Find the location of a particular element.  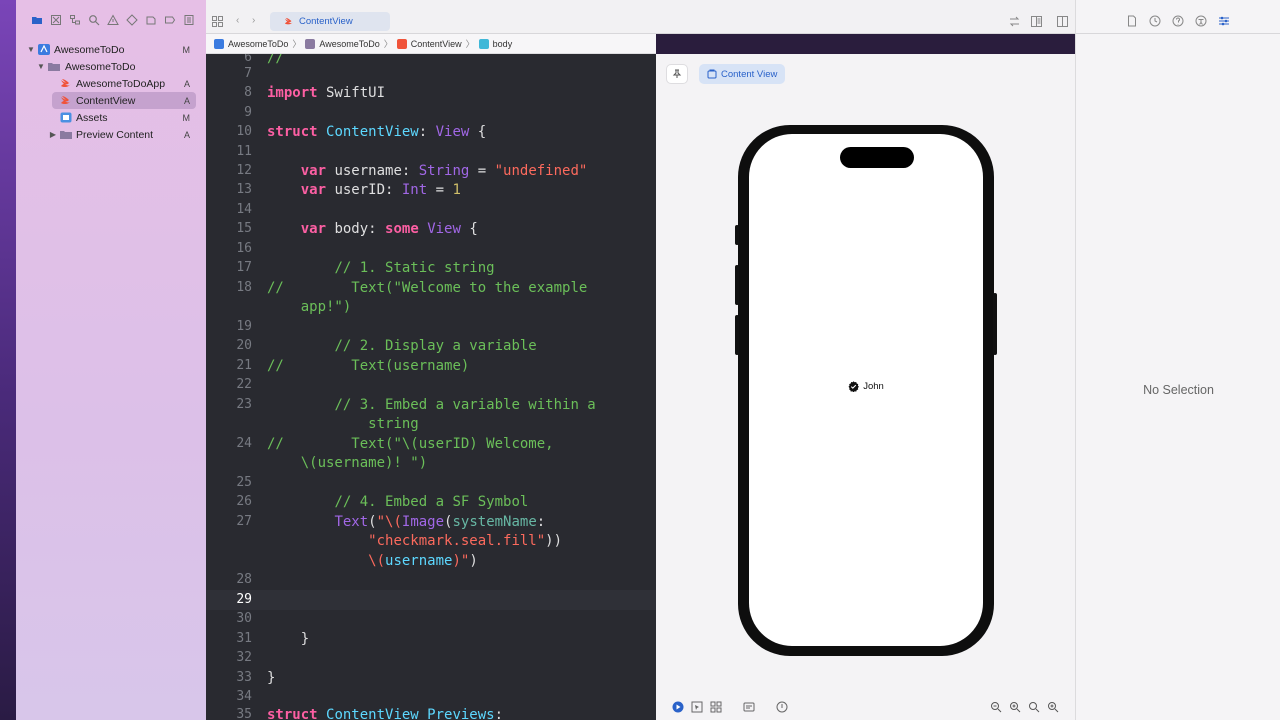

desktop-background is located at coordinates (8, 360).